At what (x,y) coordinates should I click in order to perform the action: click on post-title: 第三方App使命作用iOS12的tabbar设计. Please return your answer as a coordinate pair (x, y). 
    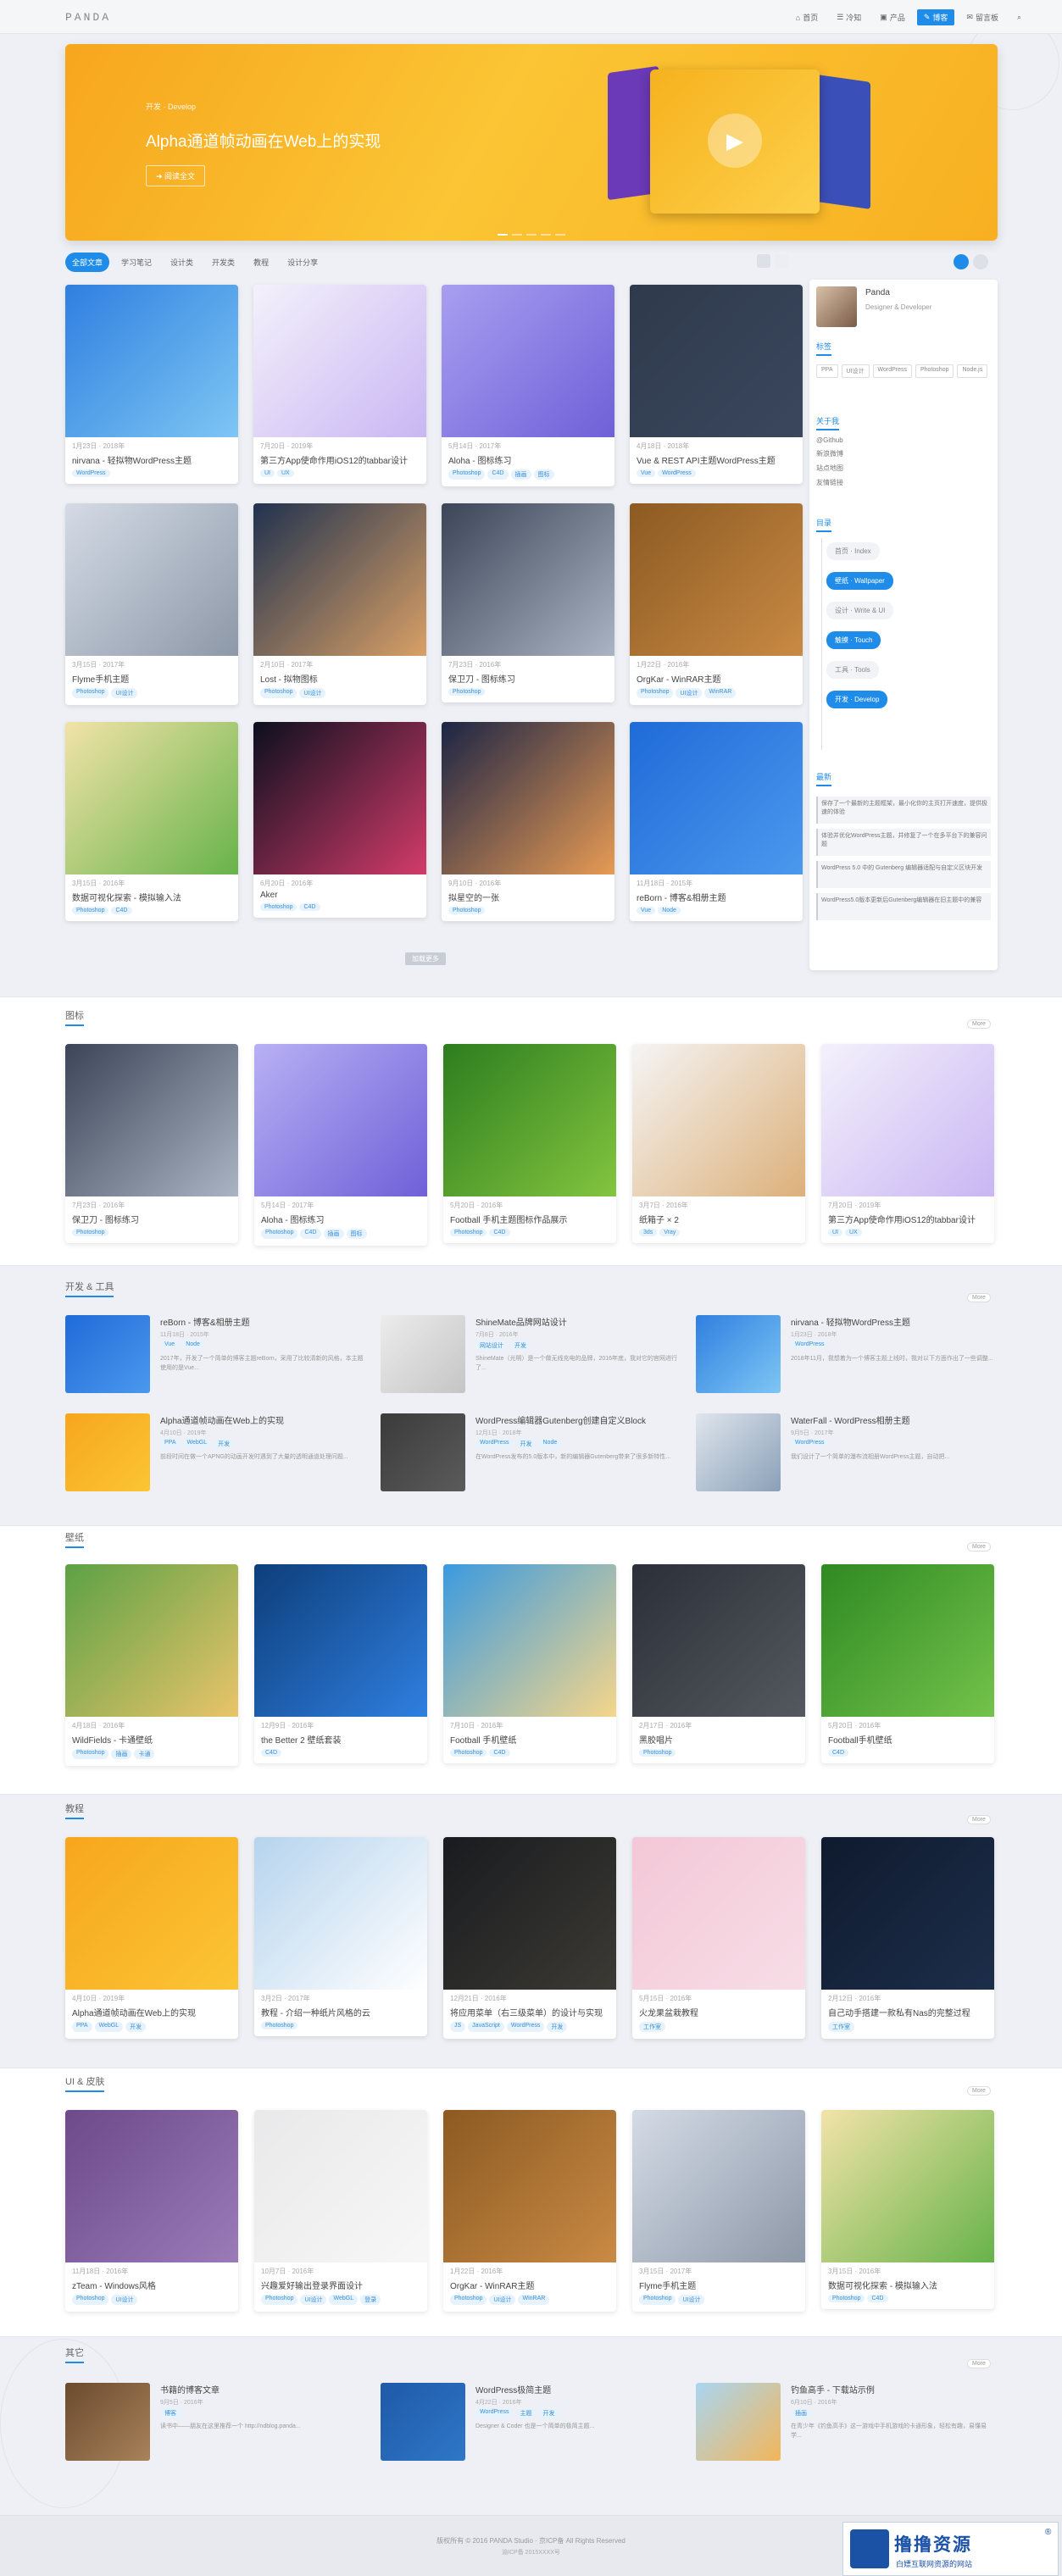
    Looking at the image, I should click on (339, 458).